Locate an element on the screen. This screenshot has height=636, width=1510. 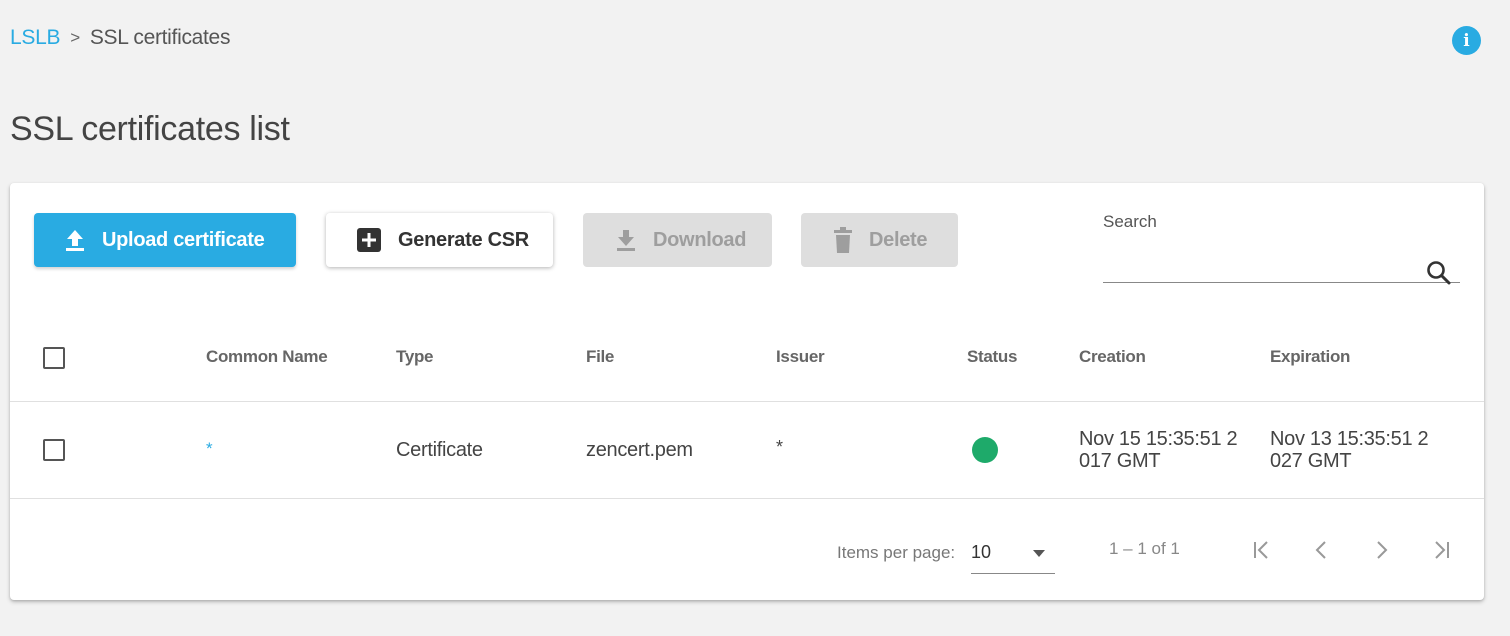
paginator-range: 1 – 1 of 1 is located at coordinates (1144, 548).